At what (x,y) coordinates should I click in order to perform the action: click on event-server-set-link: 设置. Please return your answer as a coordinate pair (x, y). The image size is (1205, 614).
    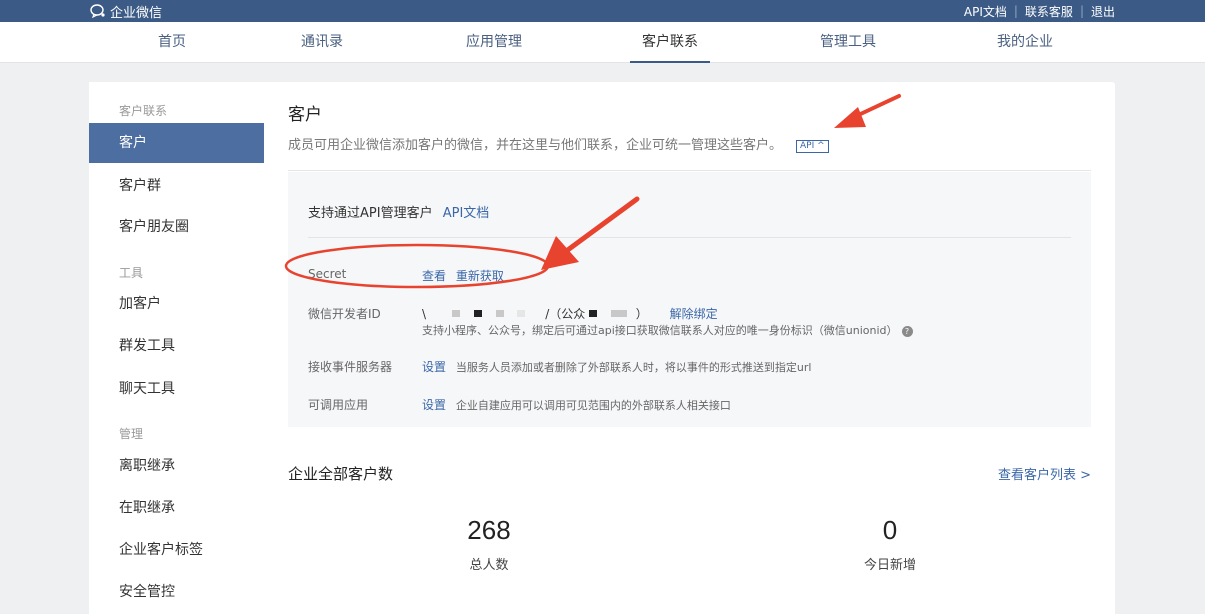
    Looking at the image, I should click on (434, 367).